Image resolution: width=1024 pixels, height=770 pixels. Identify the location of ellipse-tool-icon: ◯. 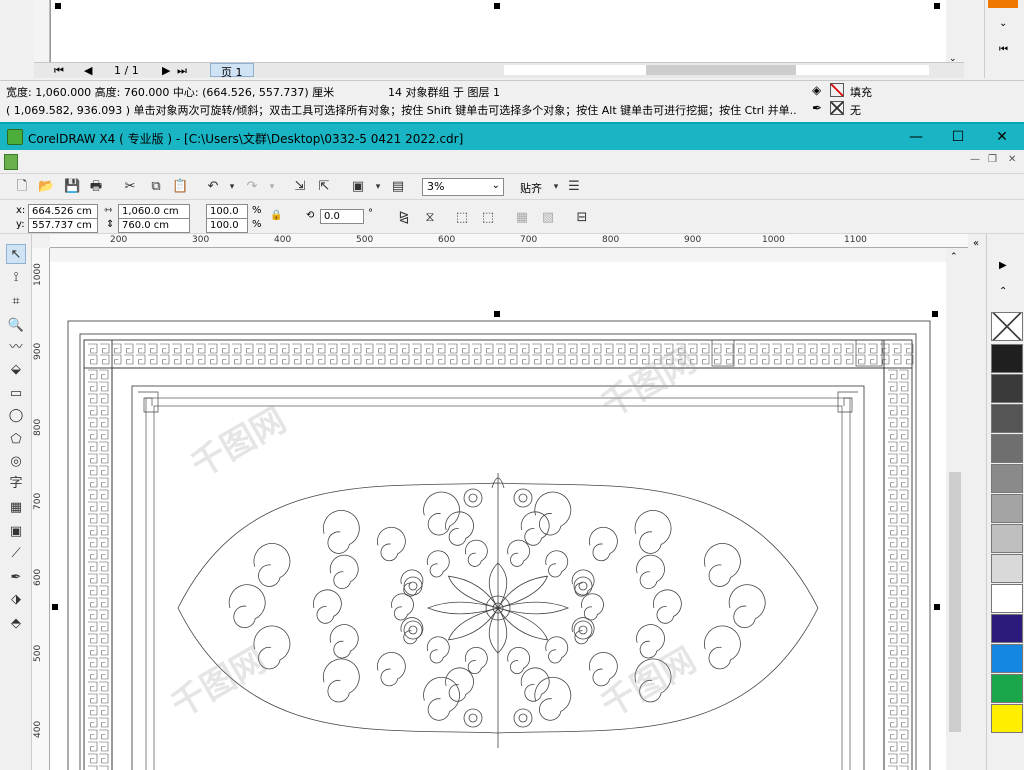
(16, 416).